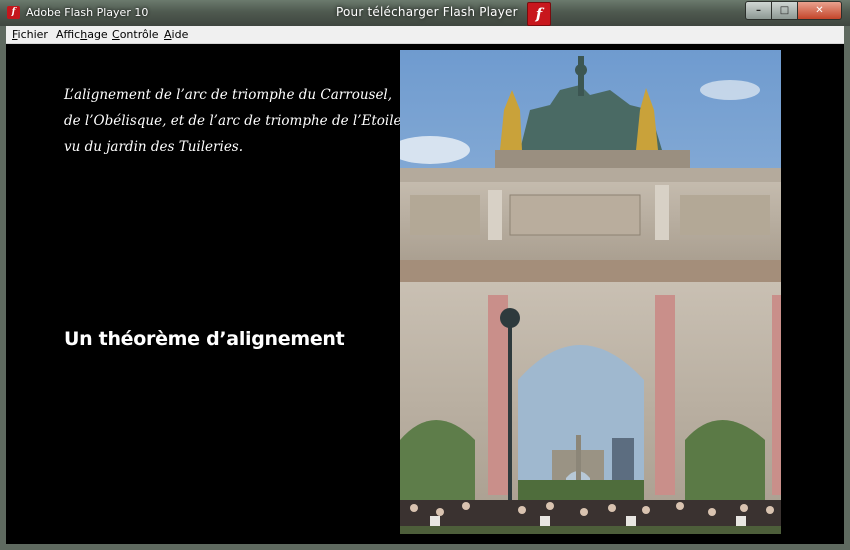 The width and height of the screenshot is (850, 550). Describe the element at coordinates (425, 547) in the screenshot. I see `window-frame-bottom` at that location.